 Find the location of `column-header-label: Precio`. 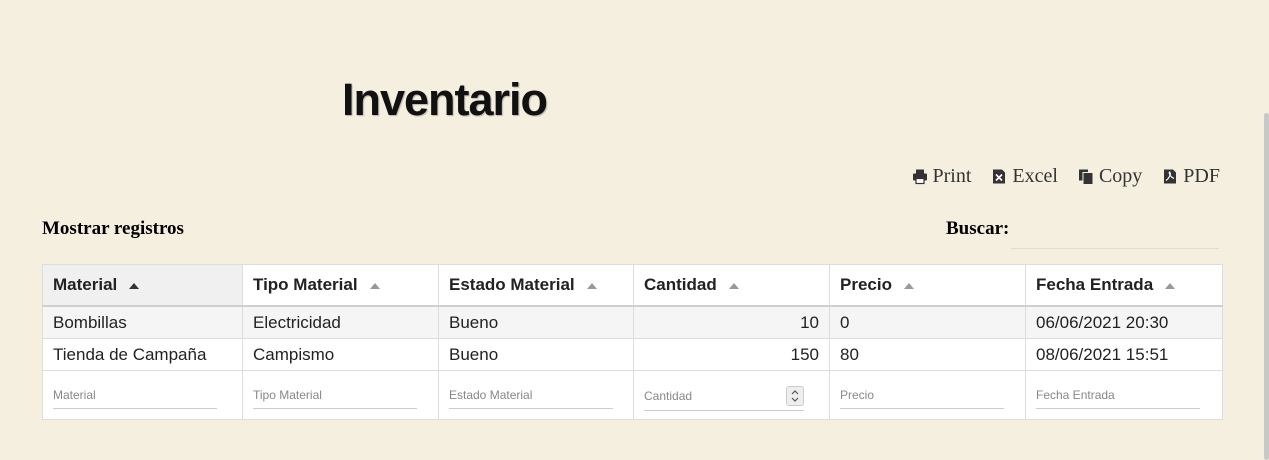

column-header-label: Precio is located at coordinates (866, 284).